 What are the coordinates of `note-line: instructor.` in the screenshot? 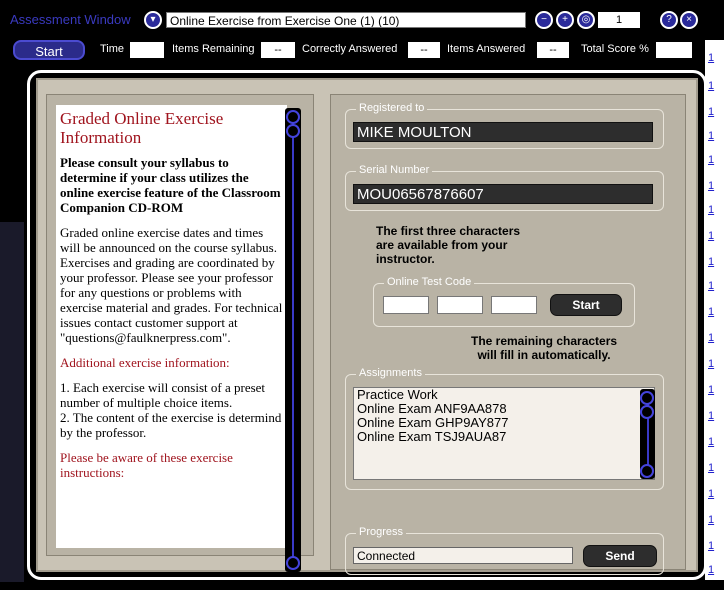 It's located at (405, 259).